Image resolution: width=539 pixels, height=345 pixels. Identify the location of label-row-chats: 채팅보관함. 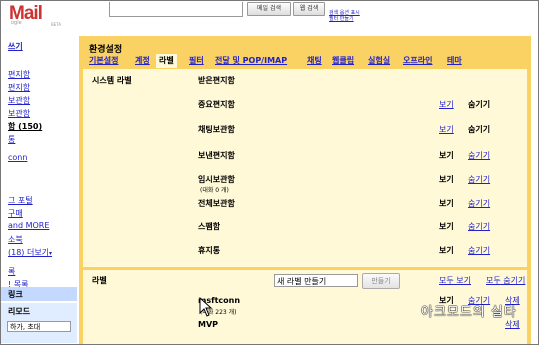
(216, 129).